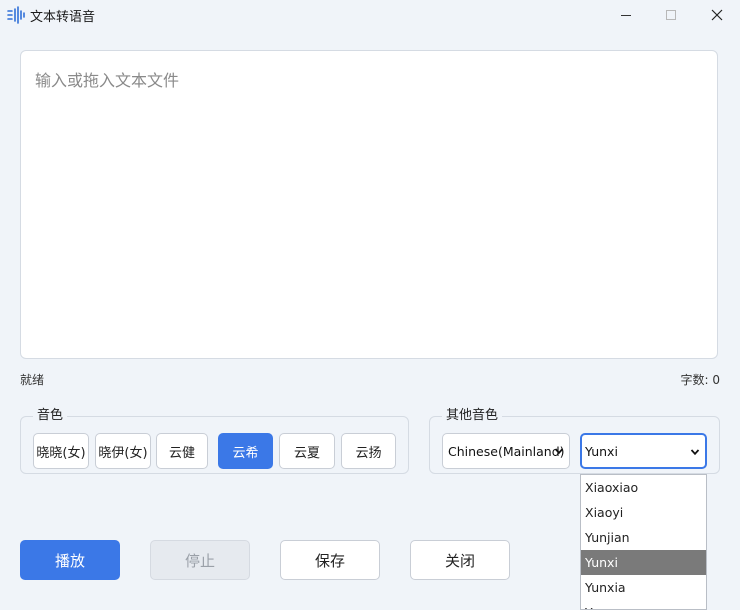  Describe the element at coordinates (460, 560) in the screenshot. I see `close-button: 关闭` at that location.